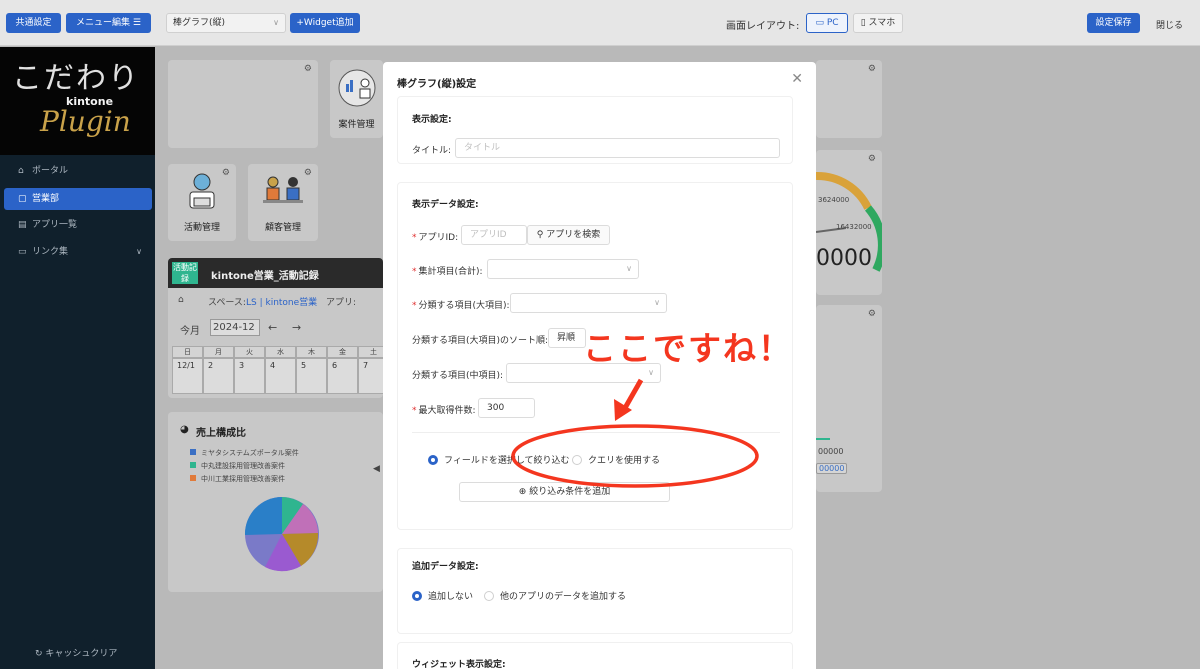 Image resolution: width=1200 pixels, height=669 pixels. I want to click on bar-mark, so click(823, 439).